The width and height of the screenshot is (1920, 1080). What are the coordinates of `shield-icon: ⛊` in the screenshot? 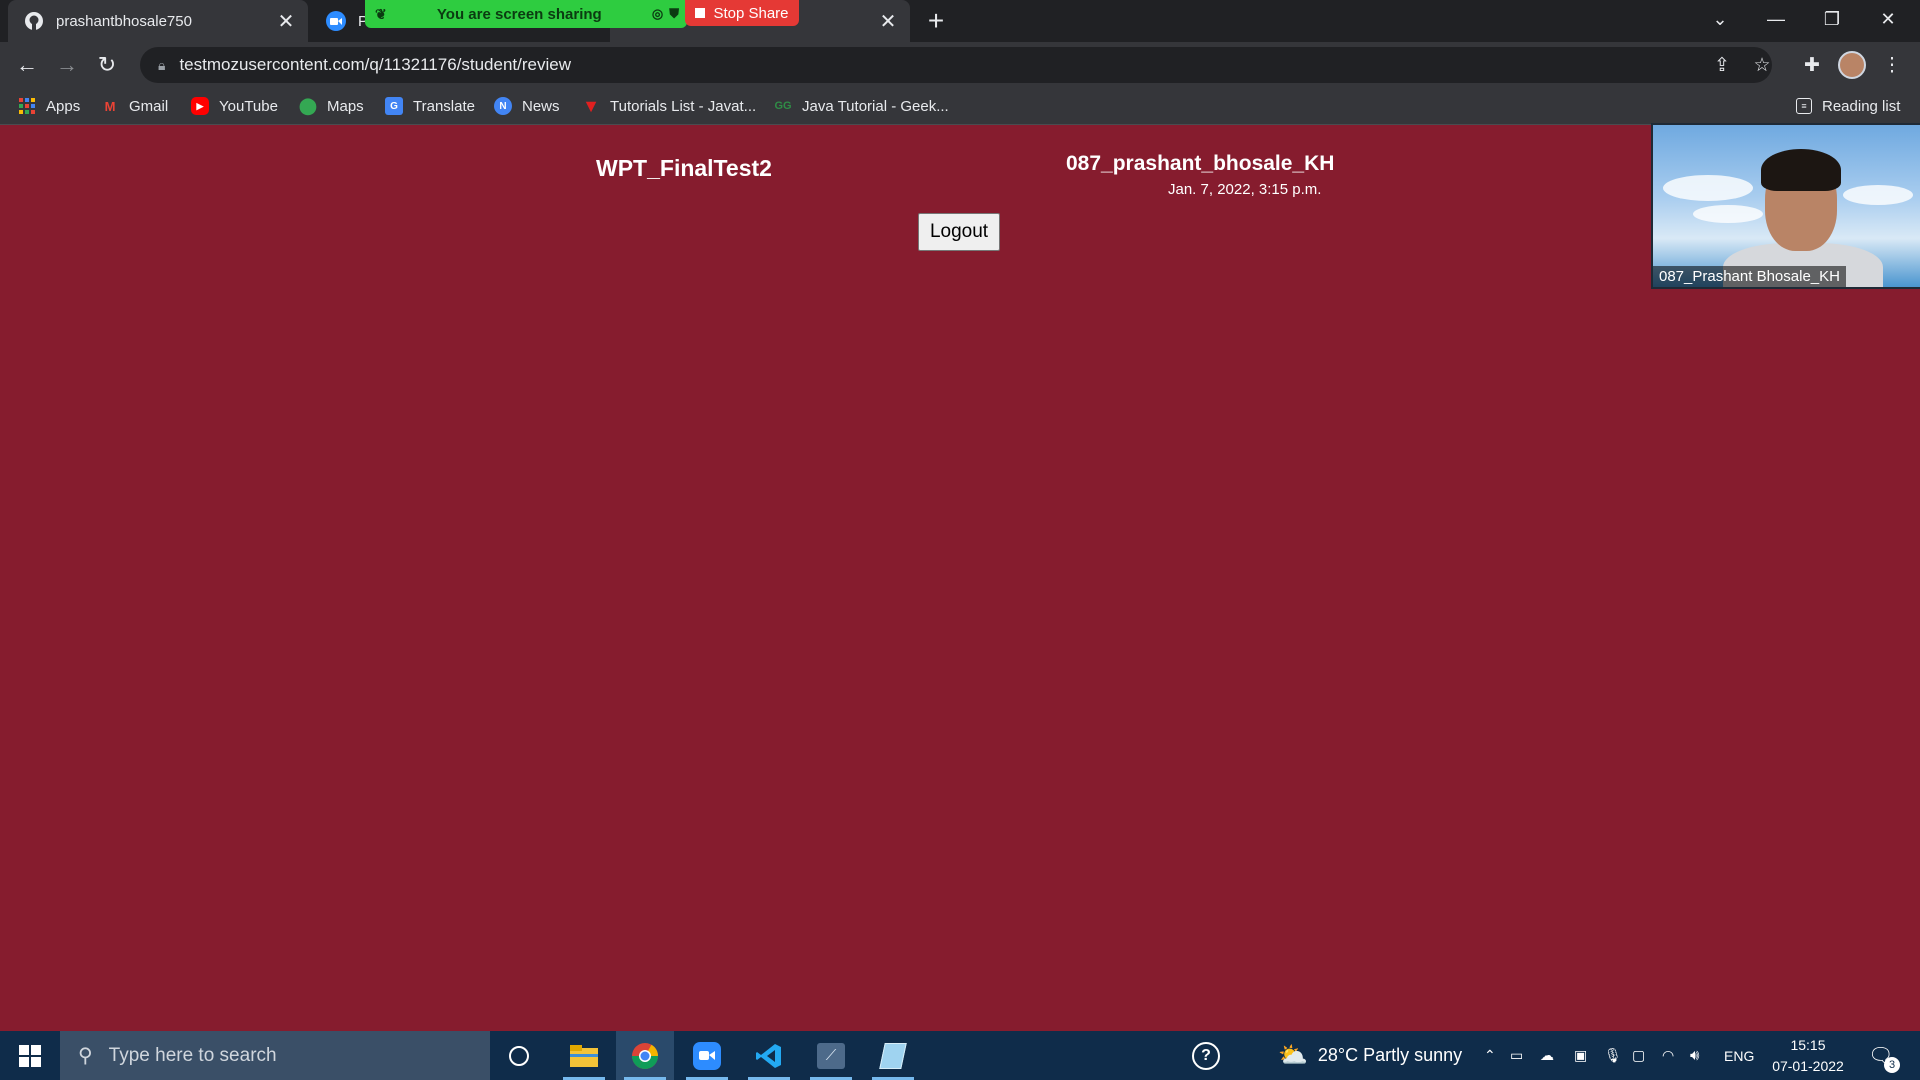 It's located at (674, 14).